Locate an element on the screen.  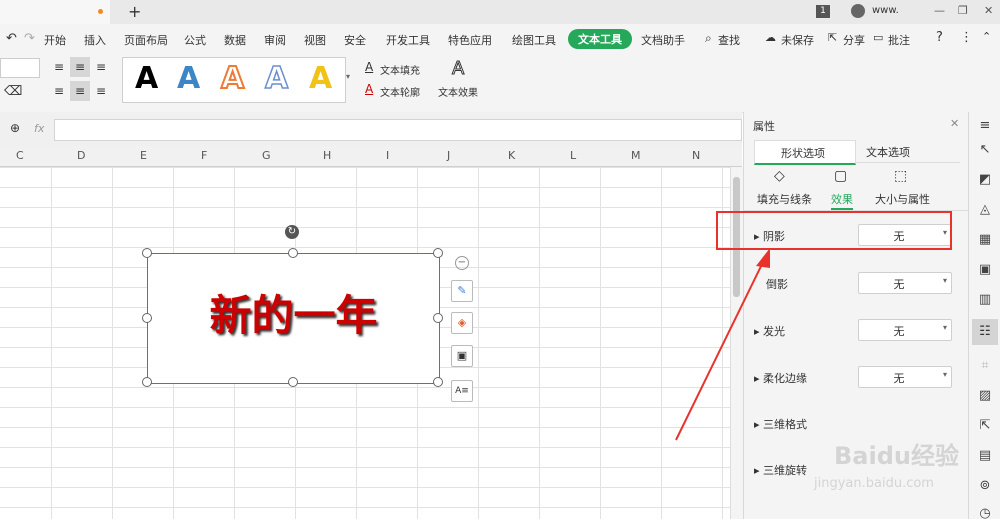
column-header: D is located at coordinates (81, 155).